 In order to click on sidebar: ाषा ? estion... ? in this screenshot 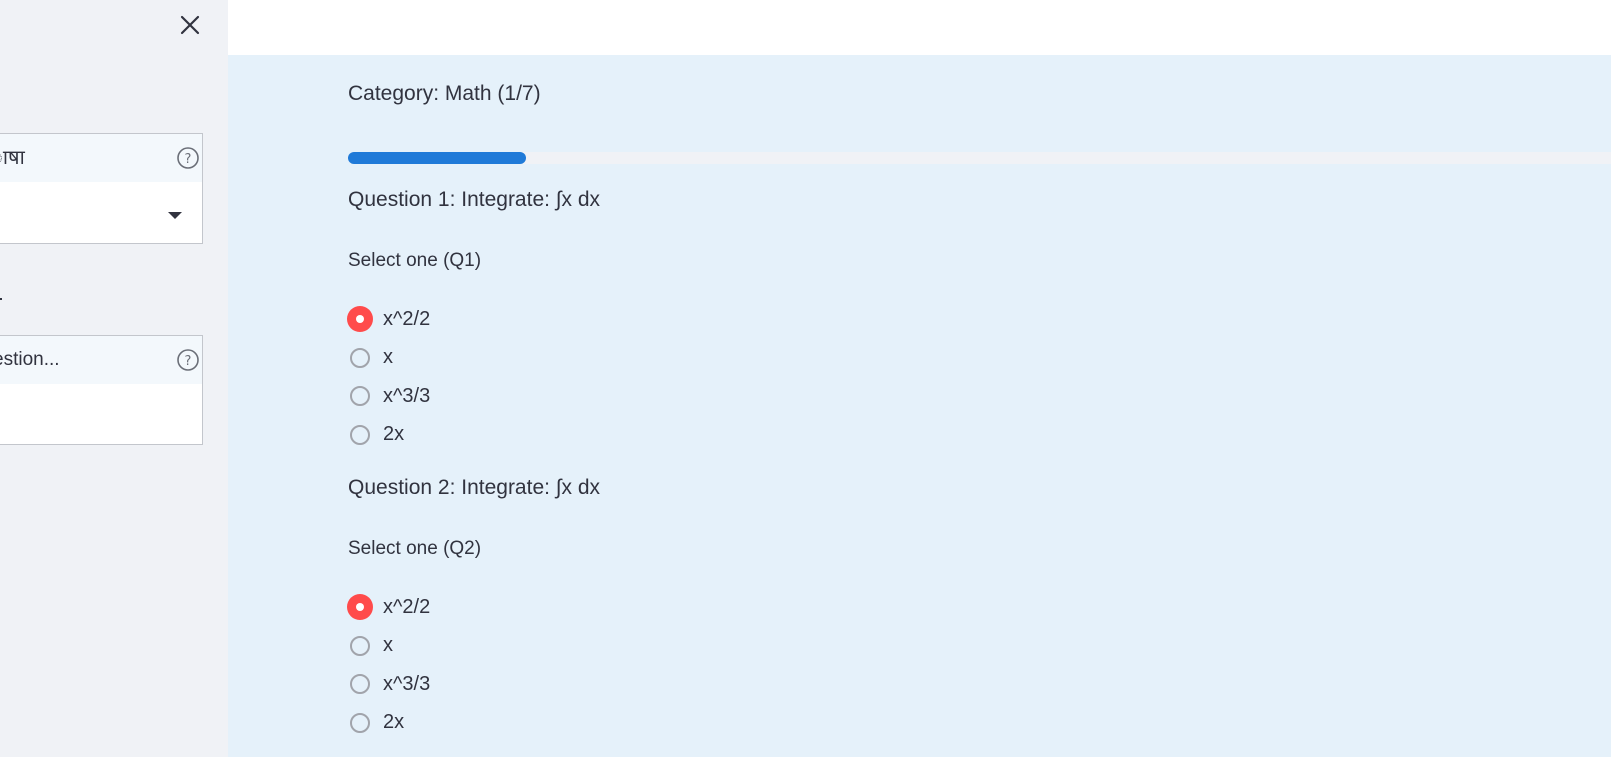, I will do `click(114, 378)`.